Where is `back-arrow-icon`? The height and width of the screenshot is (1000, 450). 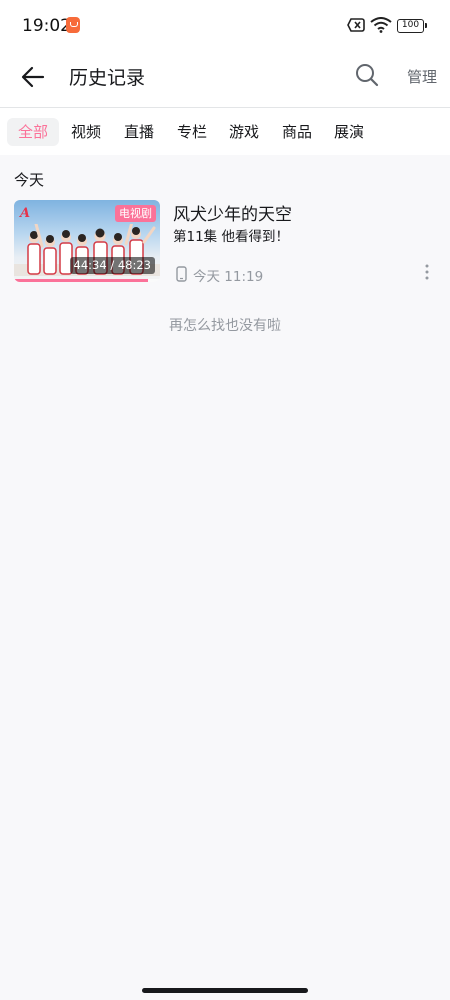 back-arrow-icon is located at coordinates (33, 77).